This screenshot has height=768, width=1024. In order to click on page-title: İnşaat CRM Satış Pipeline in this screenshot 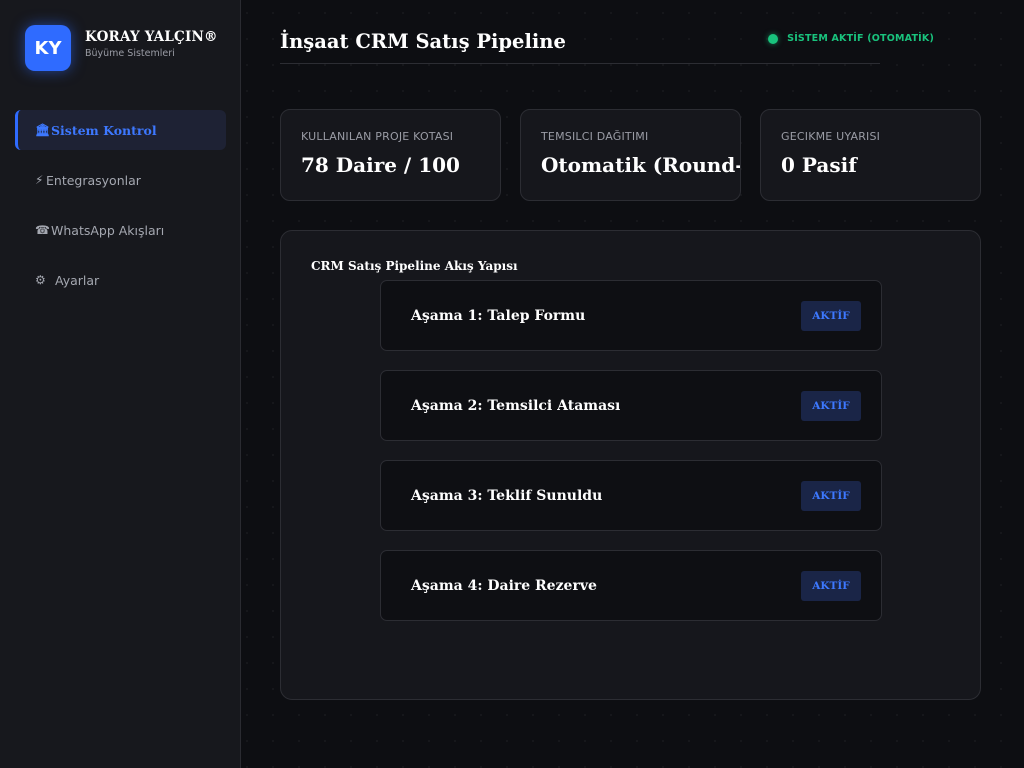, I will do `click(423, 41)`.